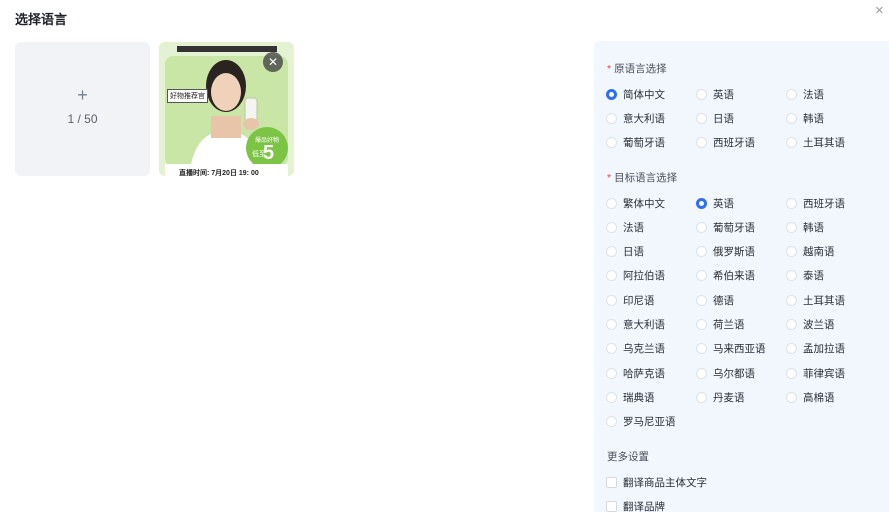 The image size is (889, 512). I want to click on radio-label: 阿拉伯语, so click(644, 276).